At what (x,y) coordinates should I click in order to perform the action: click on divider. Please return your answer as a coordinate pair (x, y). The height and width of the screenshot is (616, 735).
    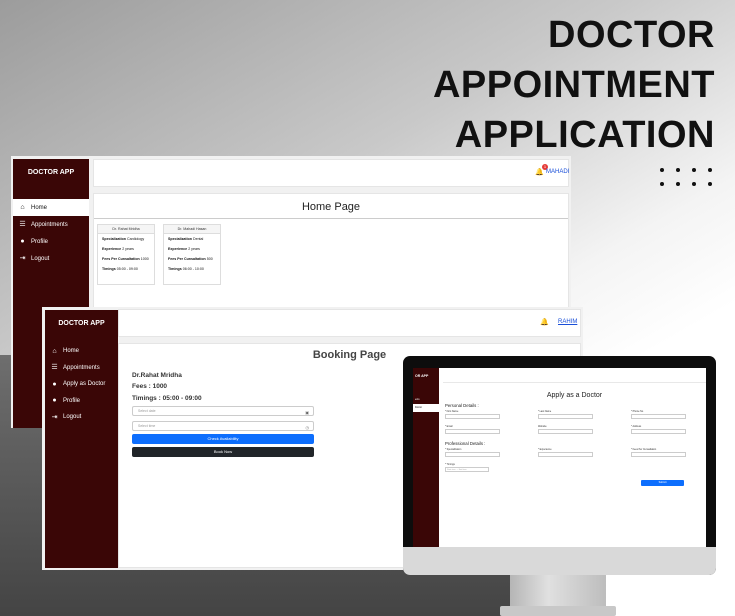
    Looking at the image, I should click on (331, 218).